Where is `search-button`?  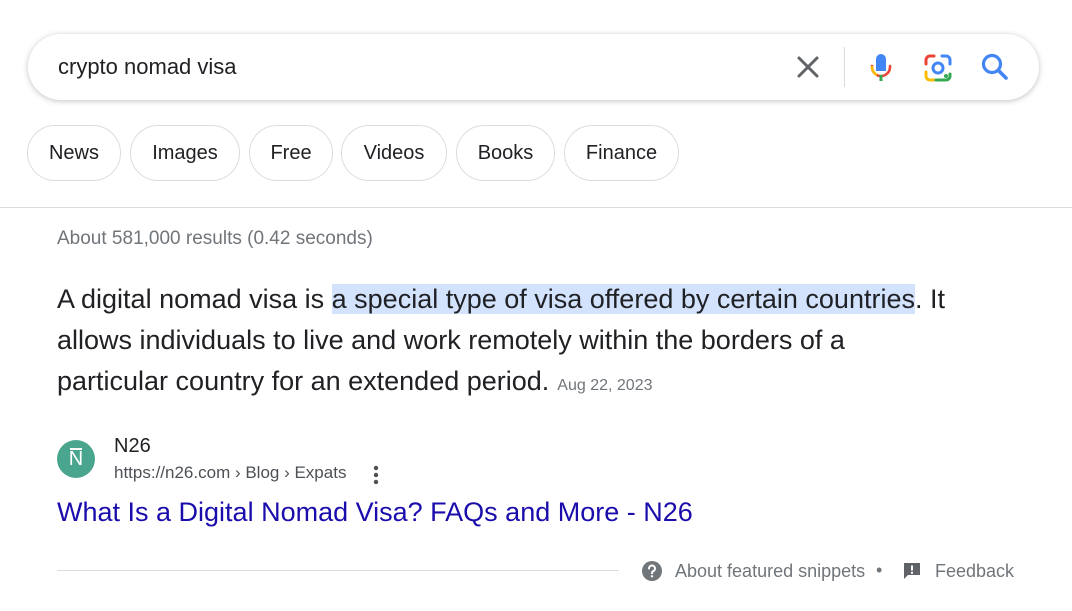
search-button is located at coordinates (995, 67).